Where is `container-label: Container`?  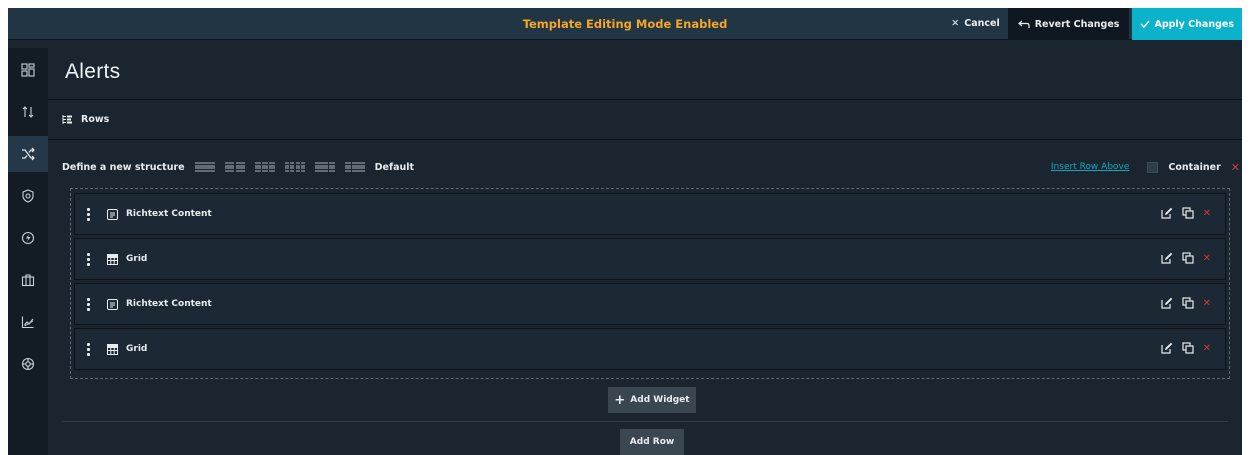
container-label: Container is located at coordinates (1194, 167).